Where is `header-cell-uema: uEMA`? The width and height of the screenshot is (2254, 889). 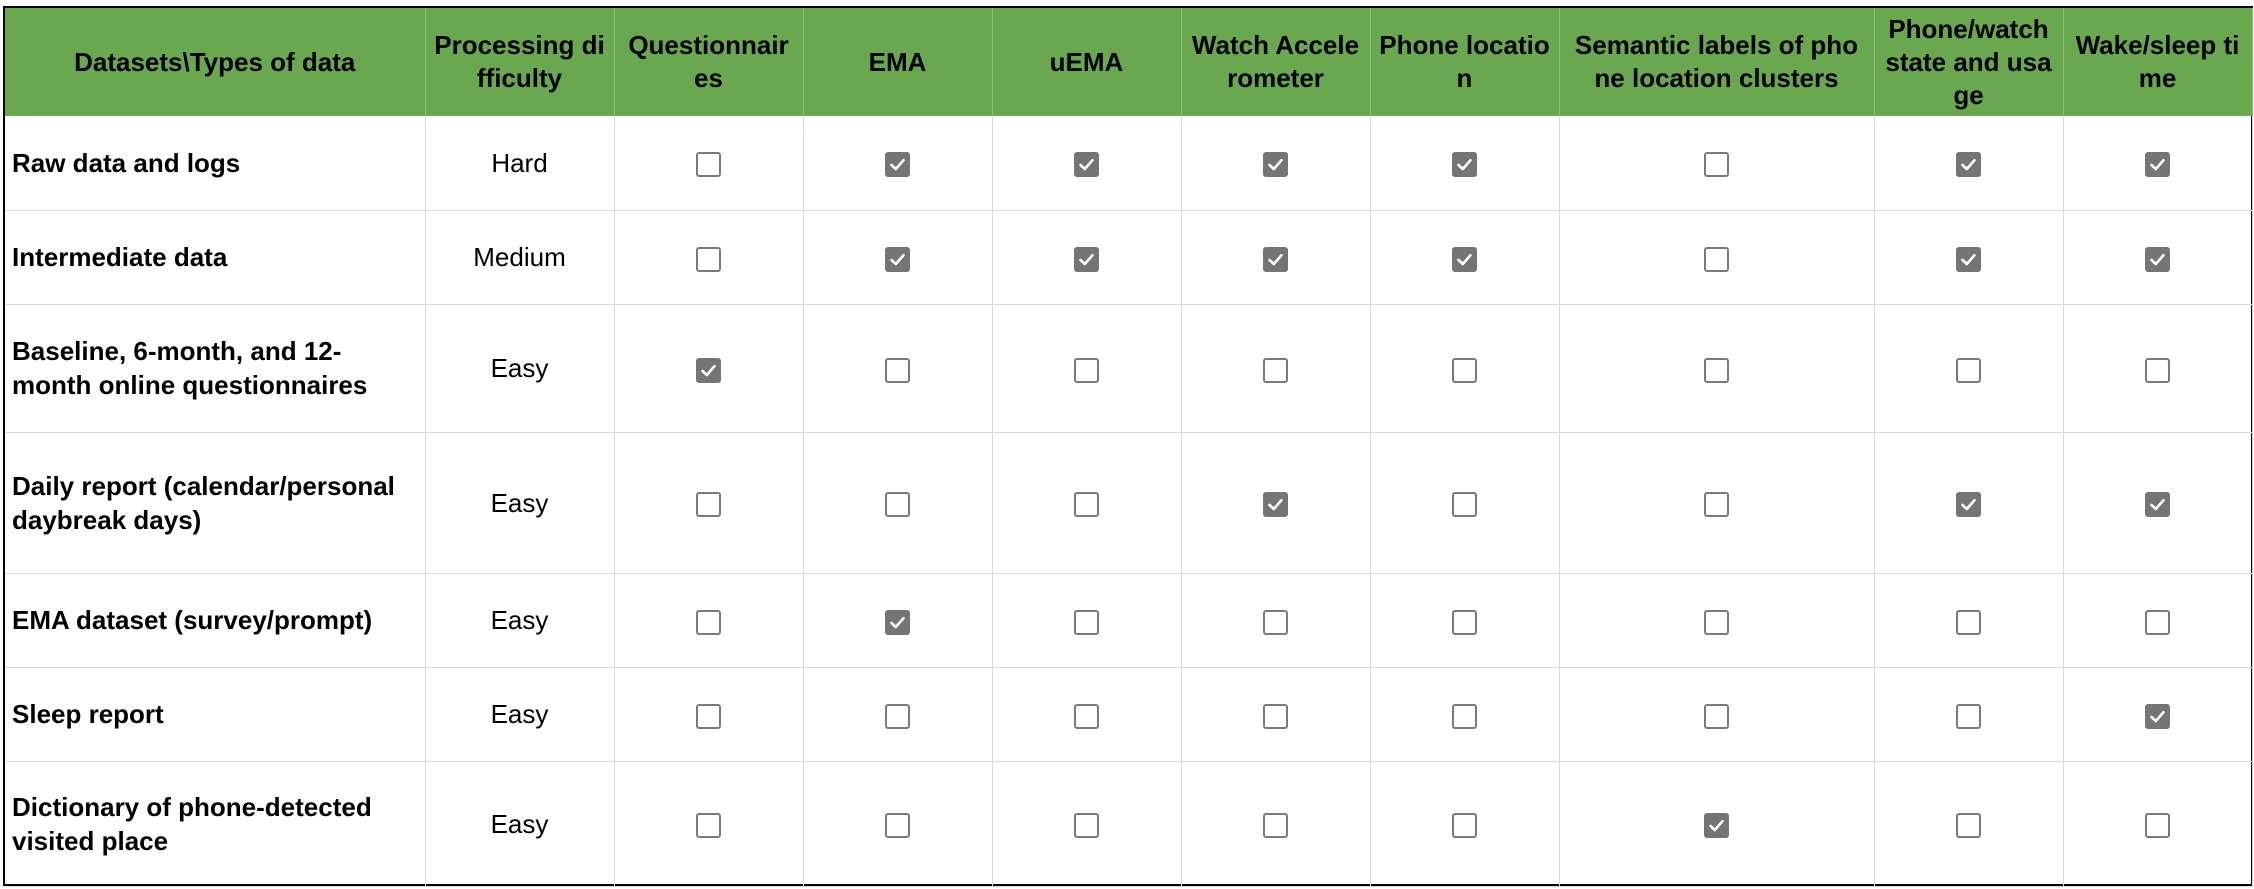
header-cell-uema: uEMA is located at coordinates (1087, 62).